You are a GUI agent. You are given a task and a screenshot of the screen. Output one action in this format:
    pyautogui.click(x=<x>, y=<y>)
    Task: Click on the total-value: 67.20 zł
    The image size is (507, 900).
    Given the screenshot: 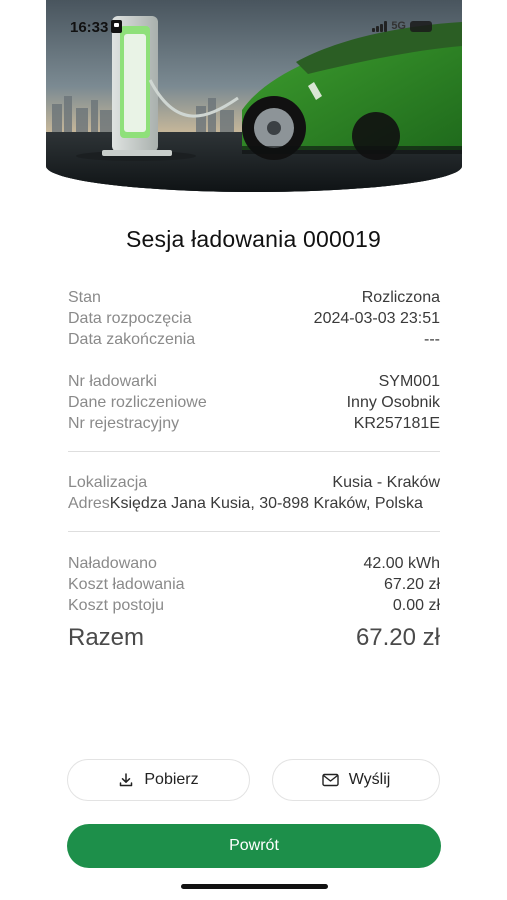 What is the action you would take?
    pyautogui.click(x=397, y=637)
    